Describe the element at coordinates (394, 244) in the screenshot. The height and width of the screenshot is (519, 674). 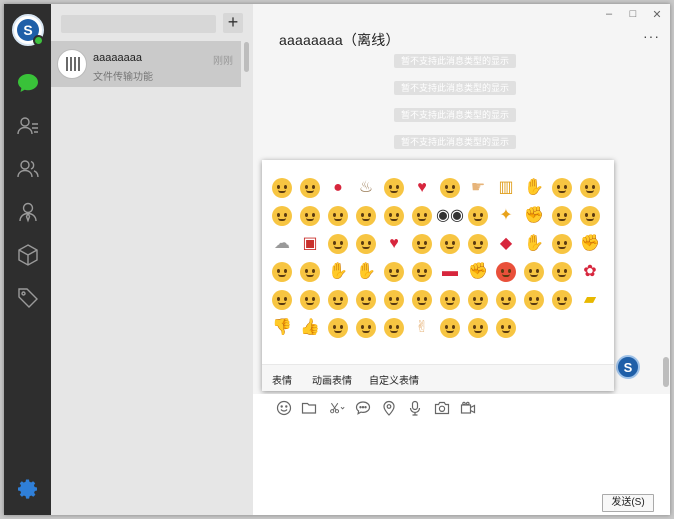
I see `red-heart-emoji-icon: ♥` at that location.